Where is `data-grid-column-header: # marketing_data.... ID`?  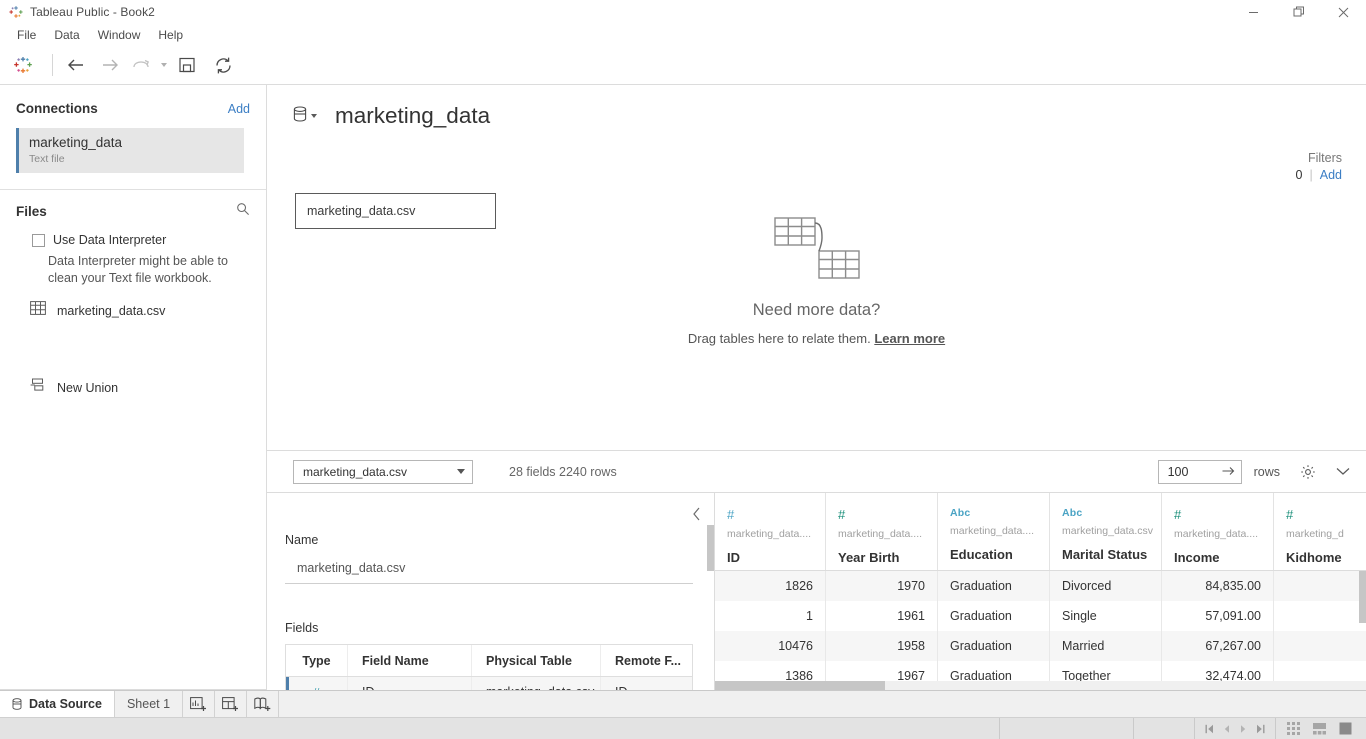 data-grid-column-header: # marketing_data.... ID is located at coordinates (770, 531).